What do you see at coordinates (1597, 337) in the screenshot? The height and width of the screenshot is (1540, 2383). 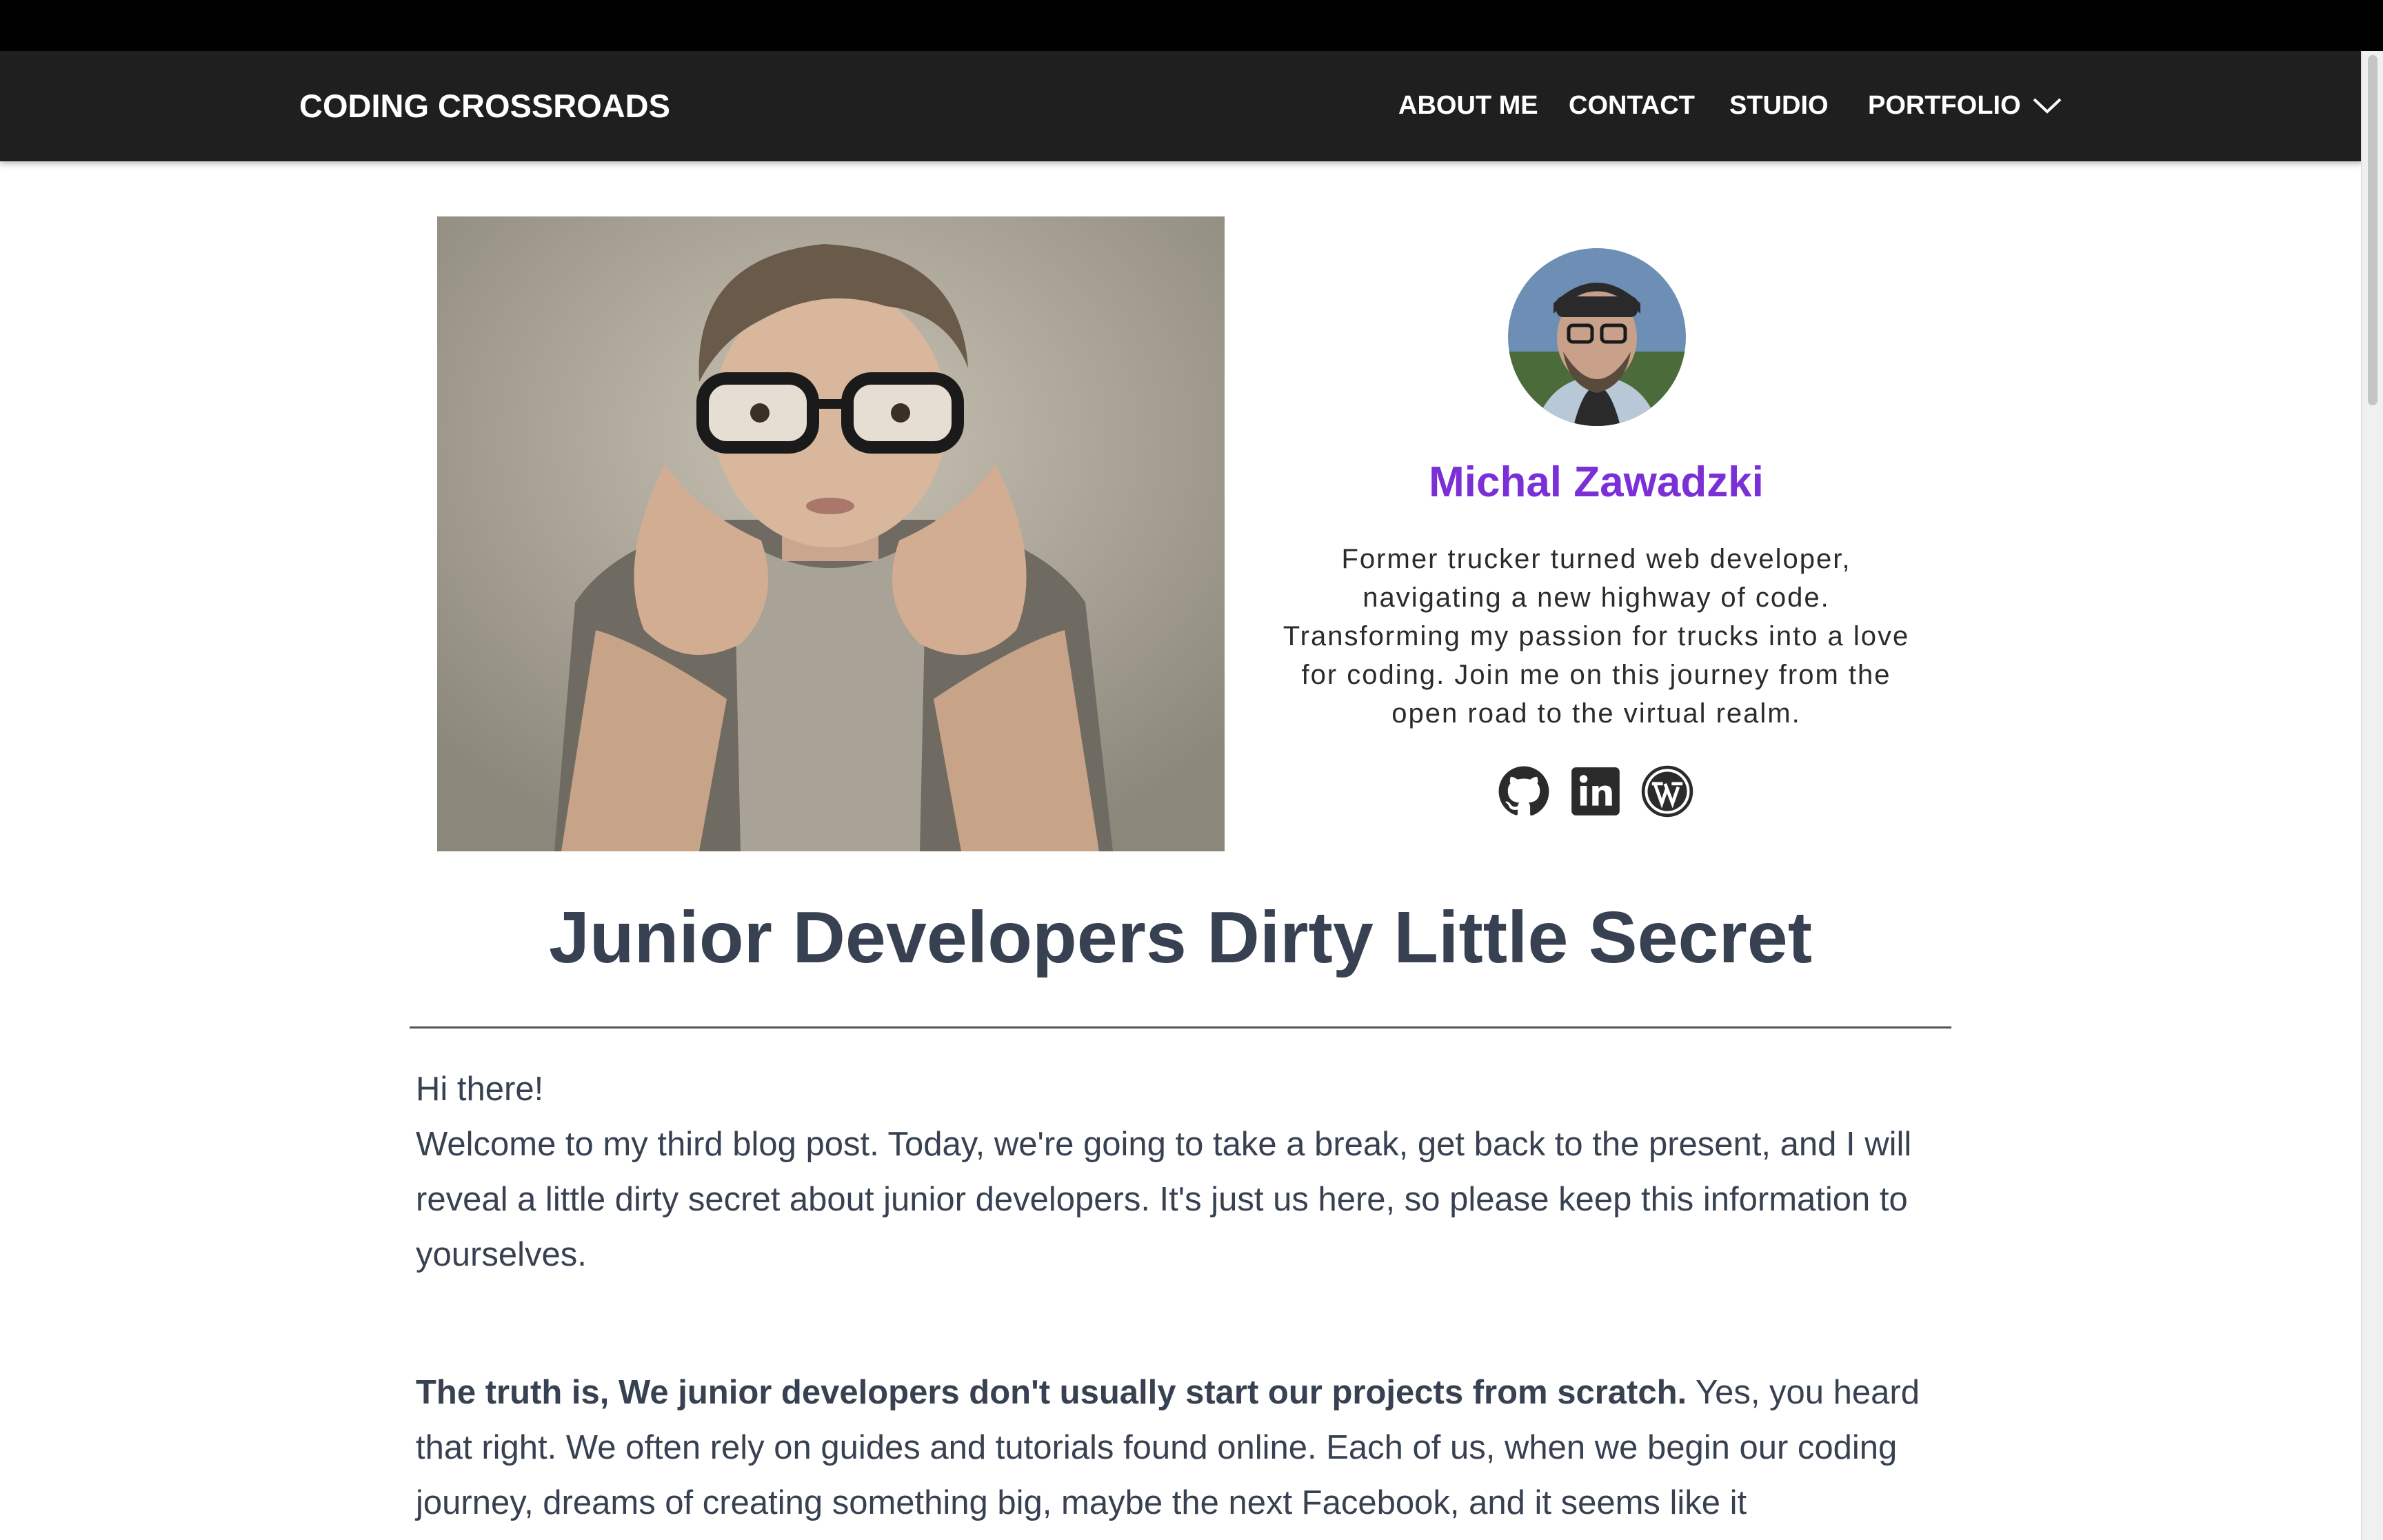 I see `author-avatar` at bounding box center [1597, 337].